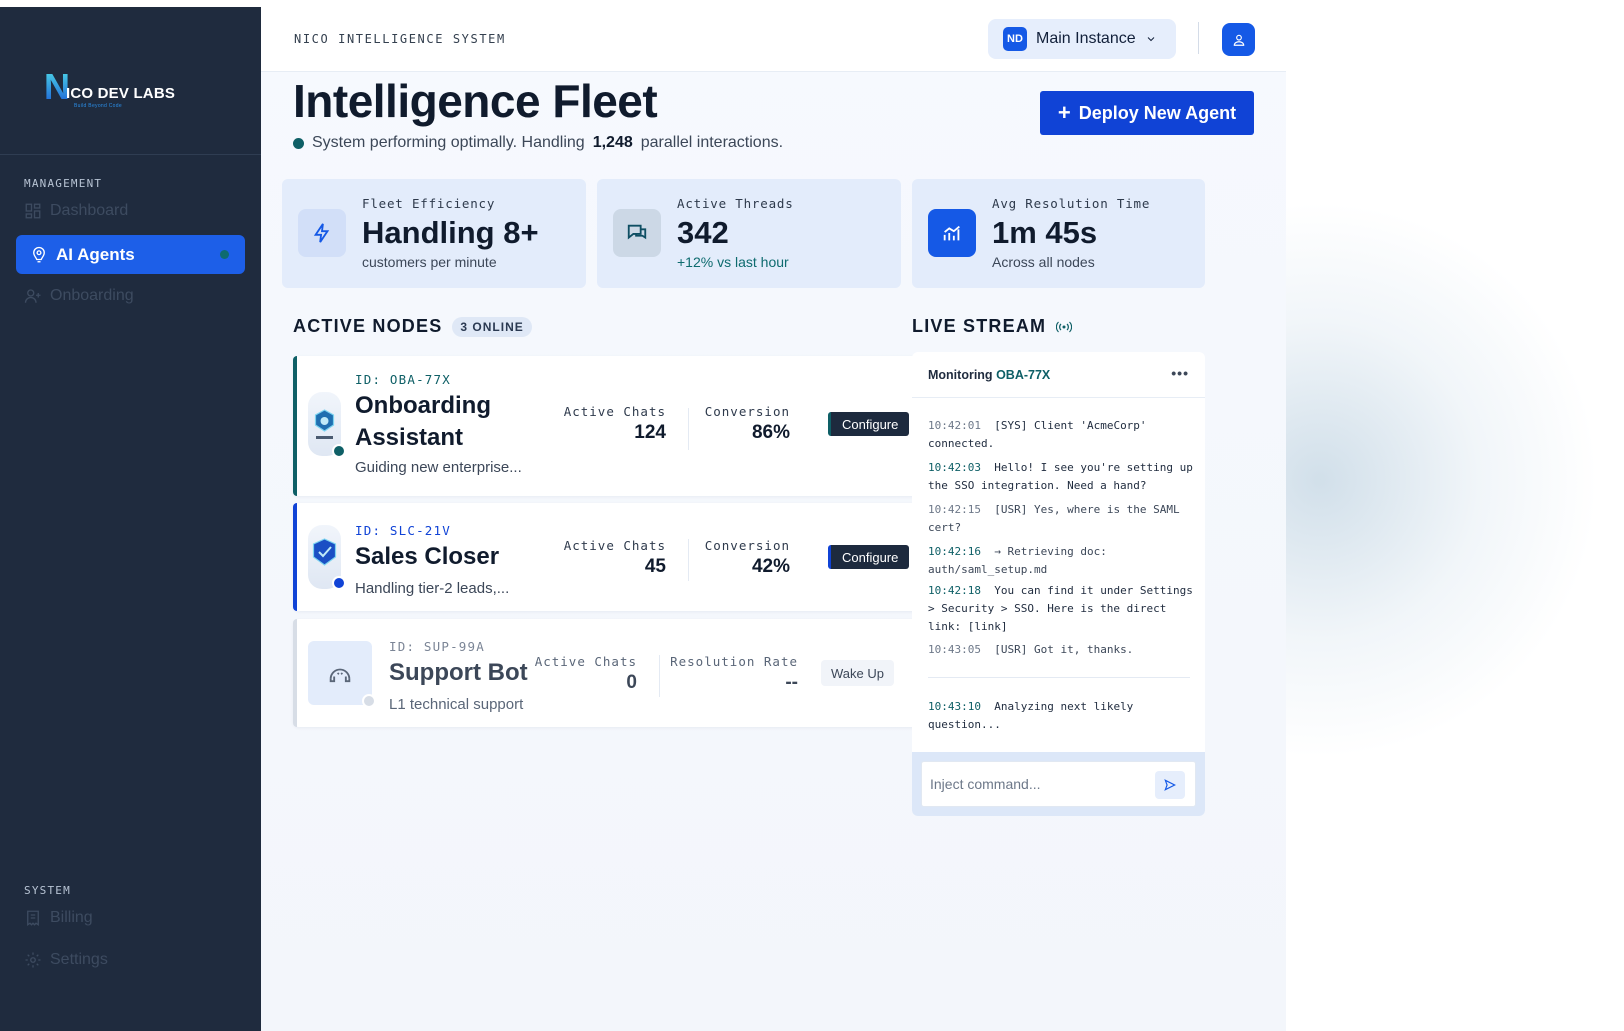  I want to click on metric-value: 42%, so click(770, 566).